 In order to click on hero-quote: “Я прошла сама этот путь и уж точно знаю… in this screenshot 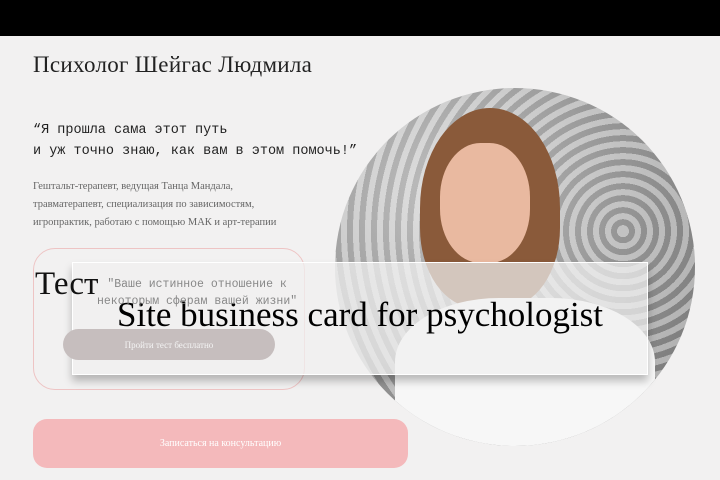, I will do `click(195, 141)`.